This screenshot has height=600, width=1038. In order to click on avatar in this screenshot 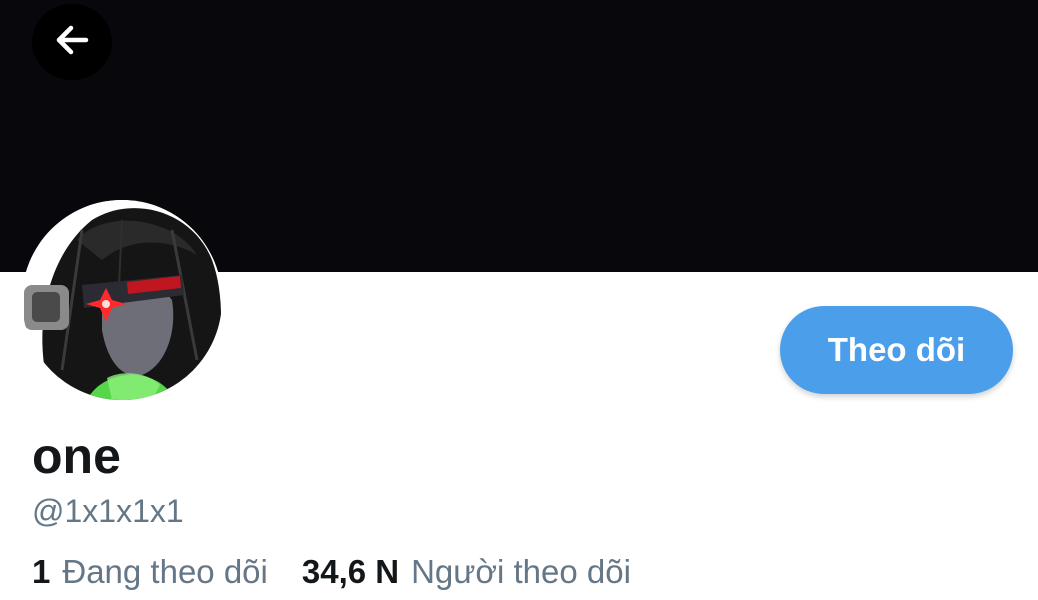, I will do `click(122, 300)`.